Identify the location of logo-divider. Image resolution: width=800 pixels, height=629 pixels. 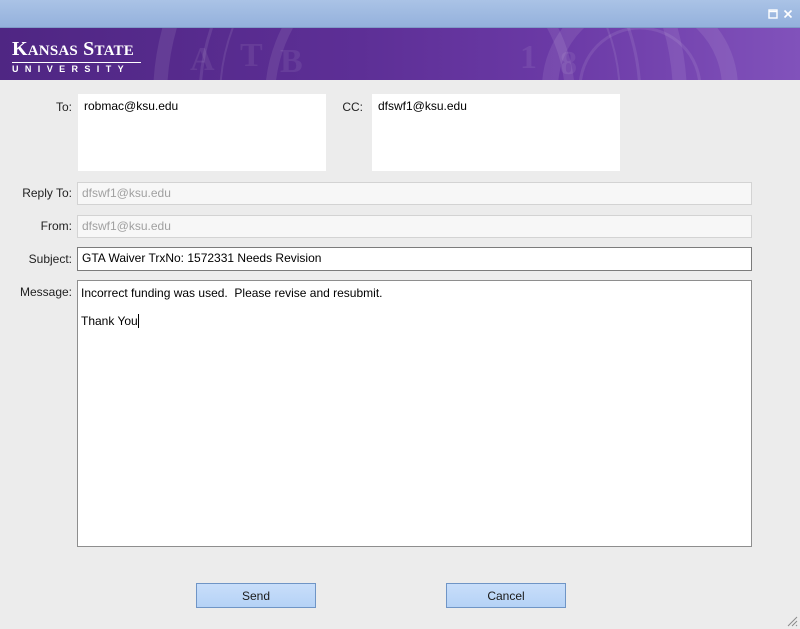
(76, 62).